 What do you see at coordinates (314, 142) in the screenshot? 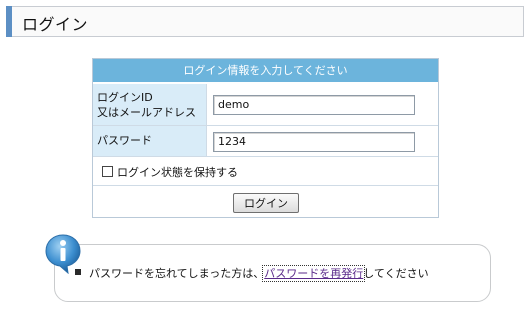
I see `password-input: 1234` at bounding box center [314, 142].